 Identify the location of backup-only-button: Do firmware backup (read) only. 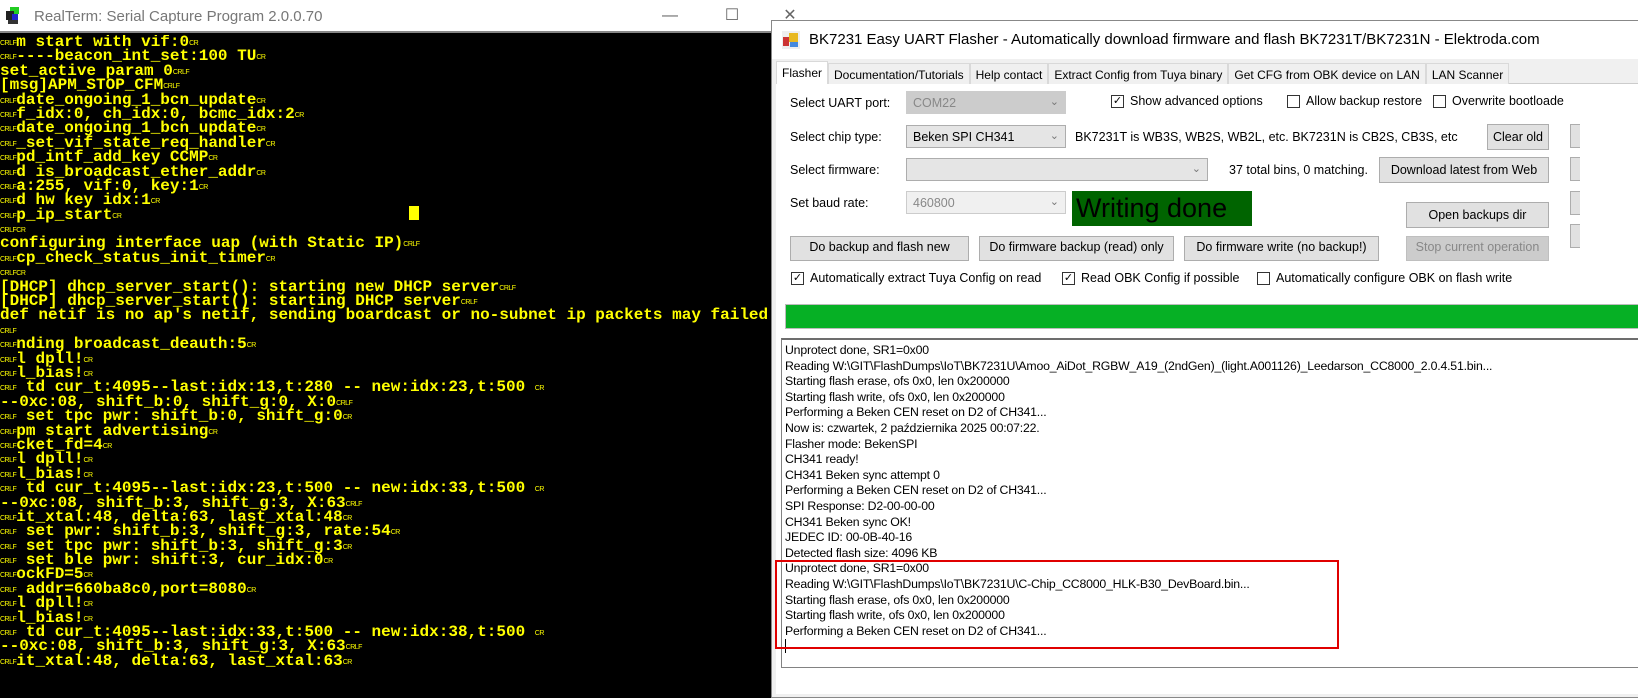
(1076, 248).